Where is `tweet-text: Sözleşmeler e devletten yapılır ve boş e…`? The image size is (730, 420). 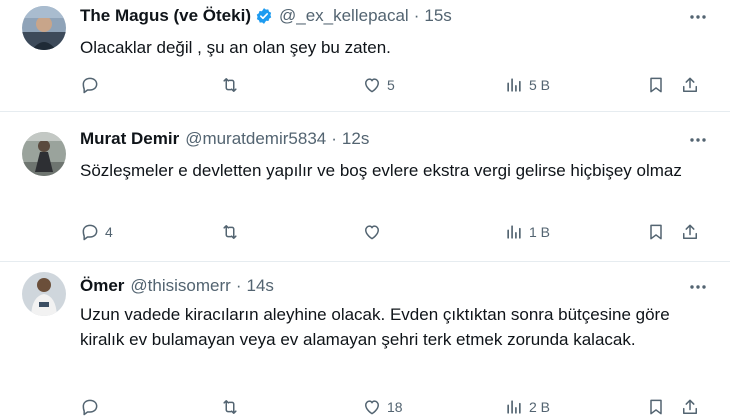
tweet-text: Sözleşmeler e devletten yapılır ve boş e… is located at coordinates (381, 170).